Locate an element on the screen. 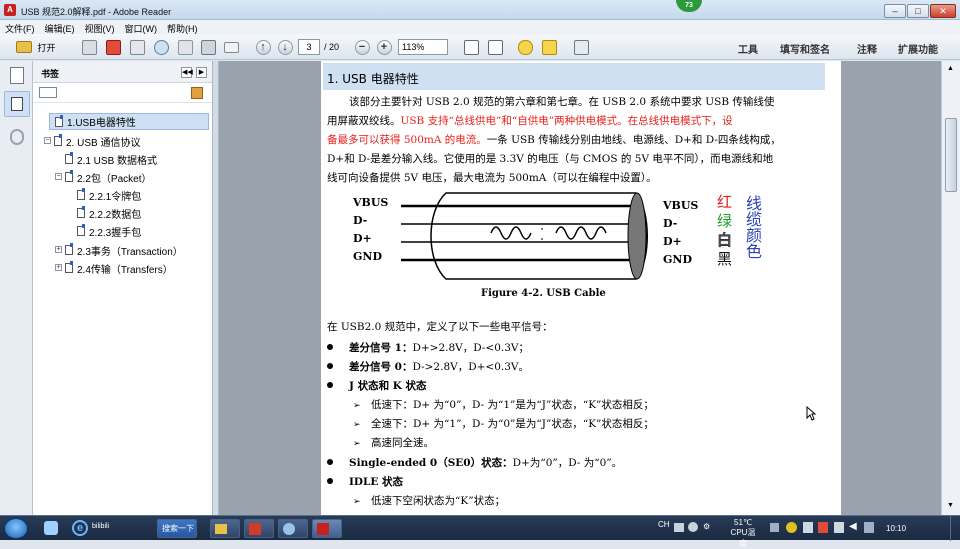 The height and width of the screenshot is (549, 960). menu-edit: 编辑(E) is located at coordinates (60, 27).